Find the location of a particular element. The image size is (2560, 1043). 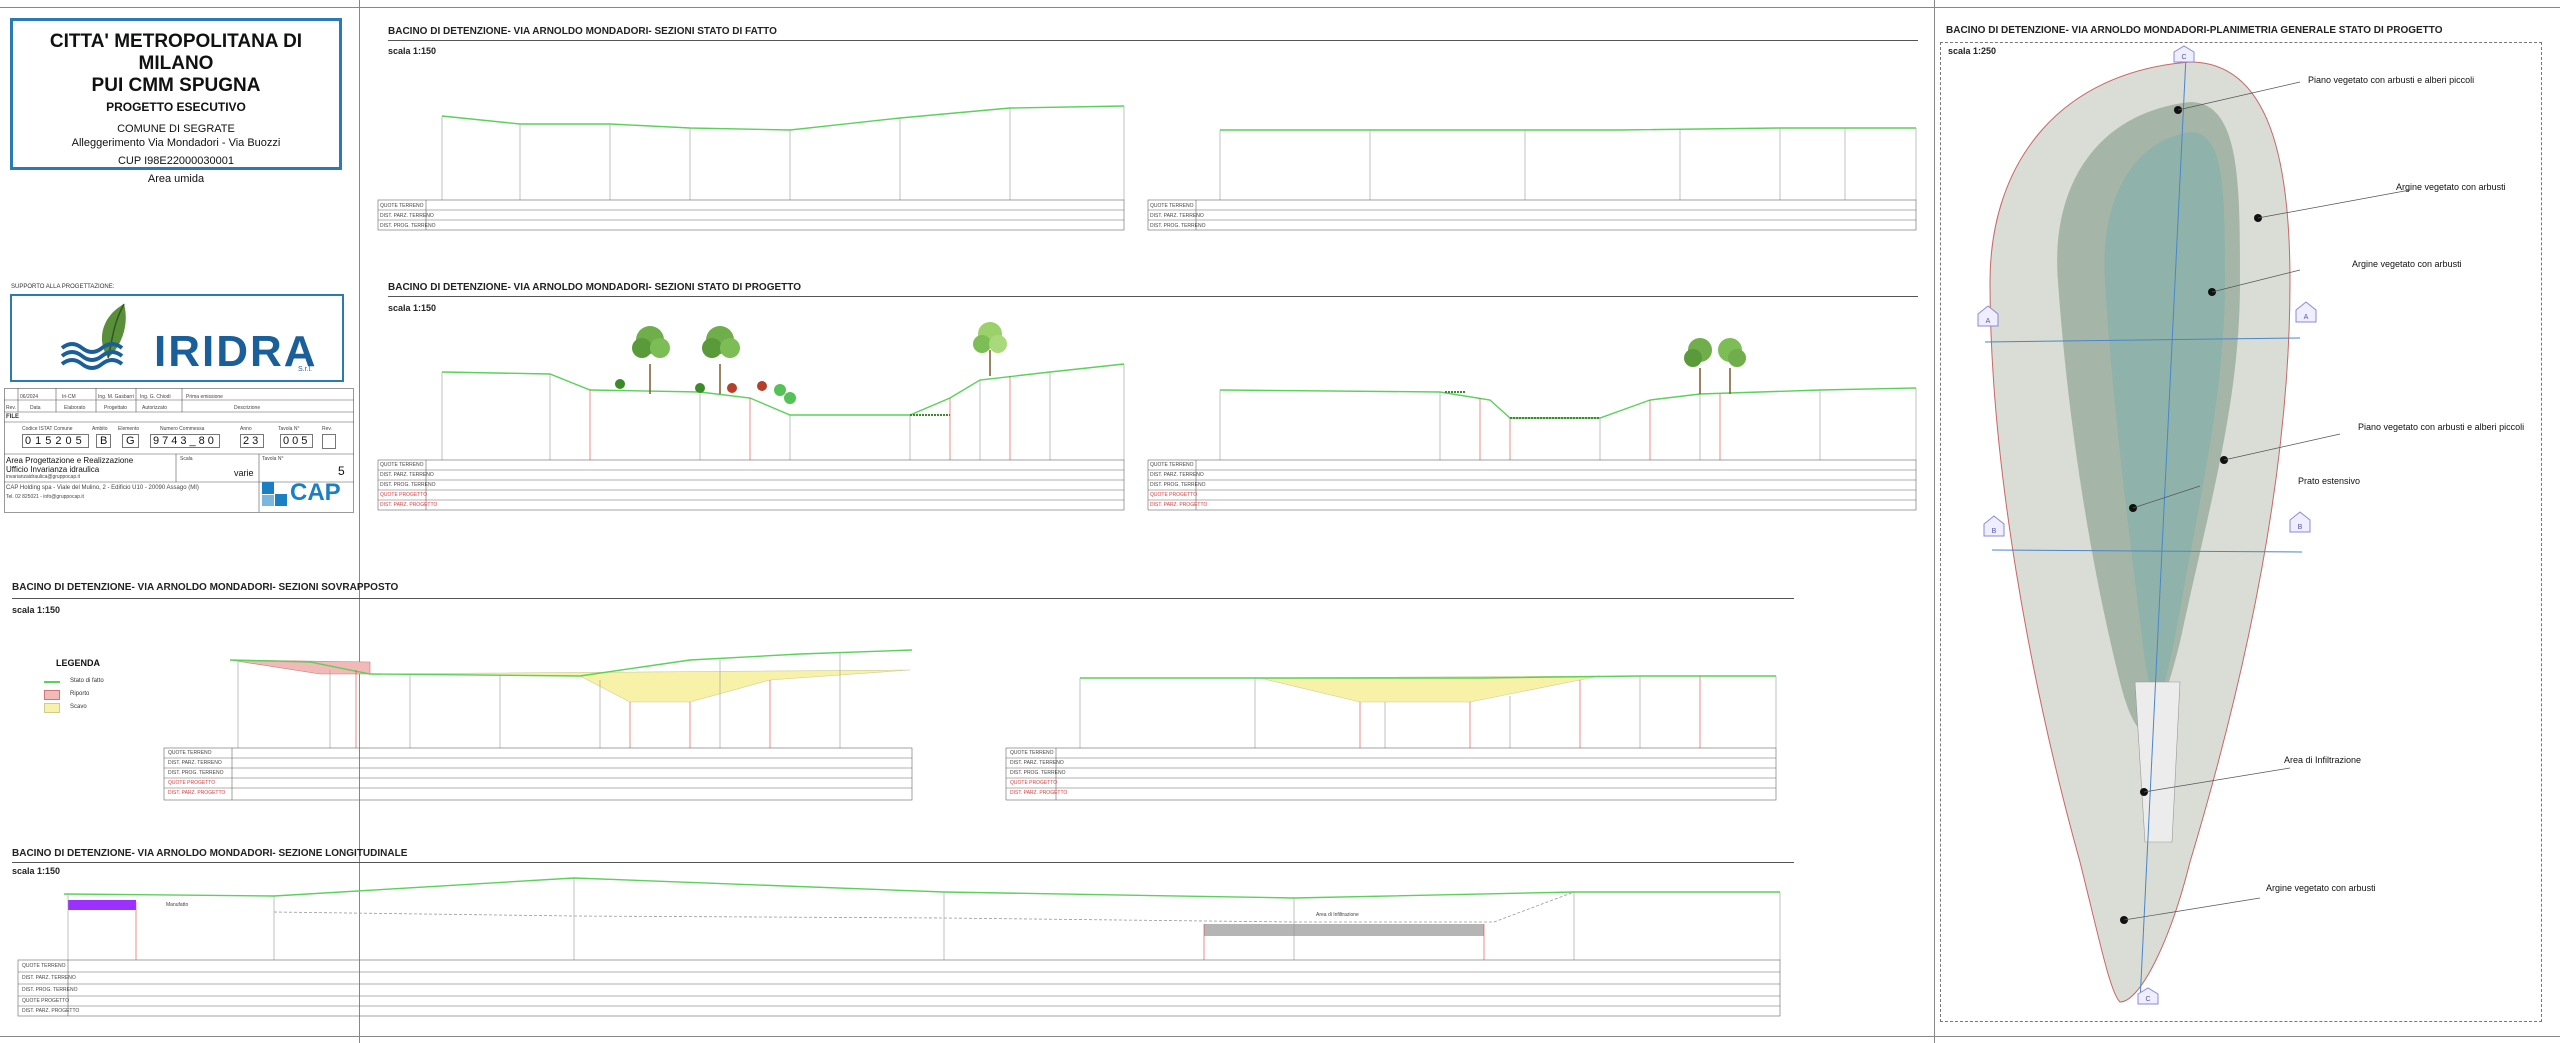

logo-text: IRIDRA is located at coordinates (236, 351).